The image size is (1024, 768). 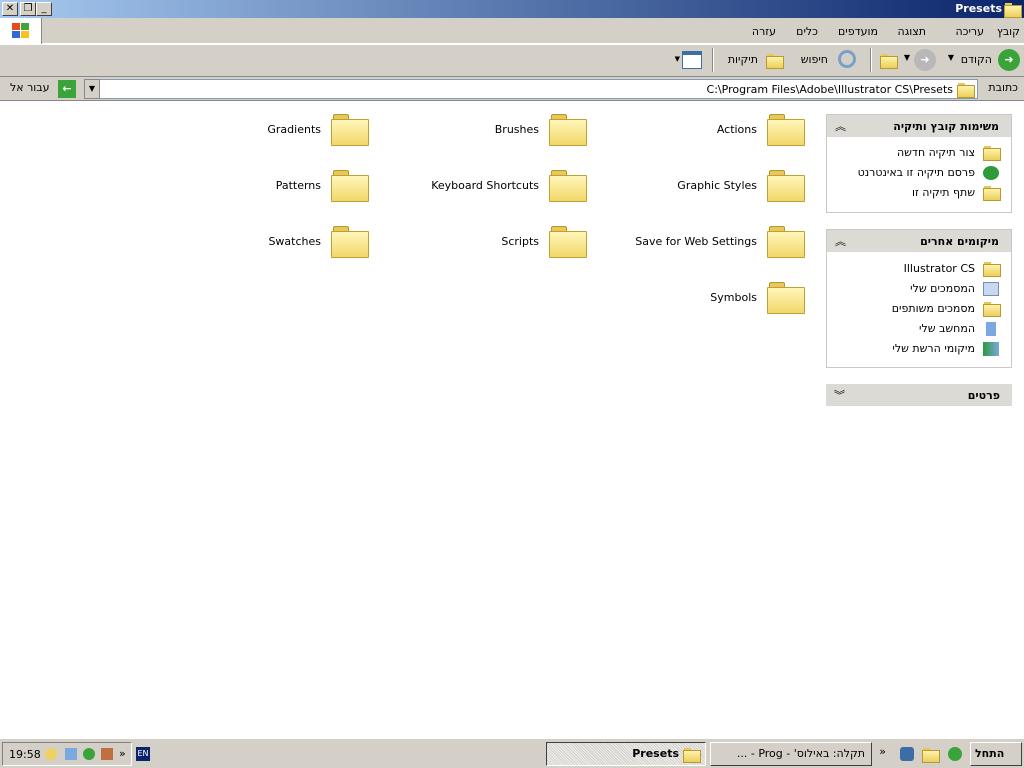 What do you see at coordinates (259, 132) in the screenshot?
I see `folder-item: Gradients` at bounding box center [259, 132].